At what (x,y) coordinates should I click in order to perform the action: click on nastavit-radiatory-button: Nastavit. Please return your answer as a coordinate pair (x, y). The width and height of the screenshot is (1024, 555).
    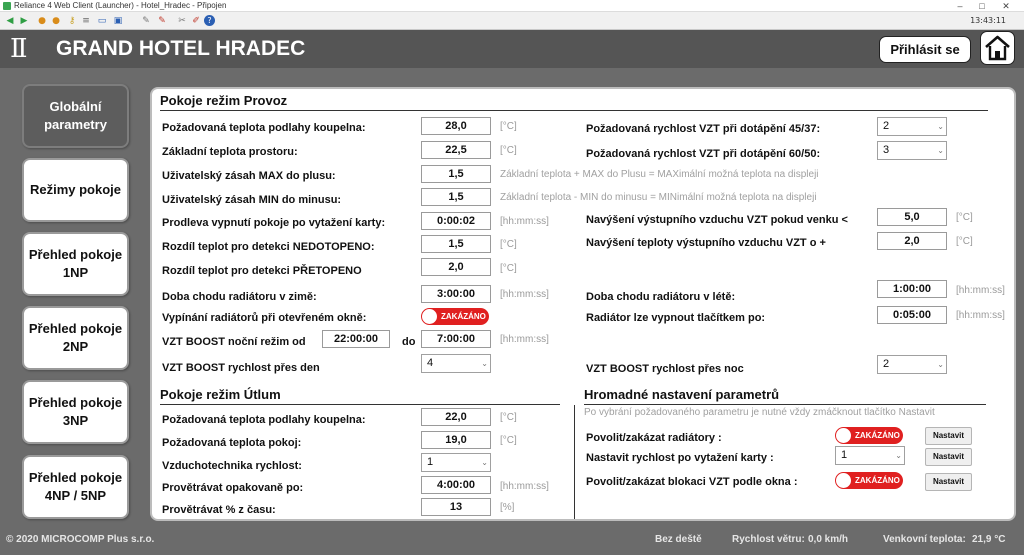
    Looking at the image, I should click on (948, 436).